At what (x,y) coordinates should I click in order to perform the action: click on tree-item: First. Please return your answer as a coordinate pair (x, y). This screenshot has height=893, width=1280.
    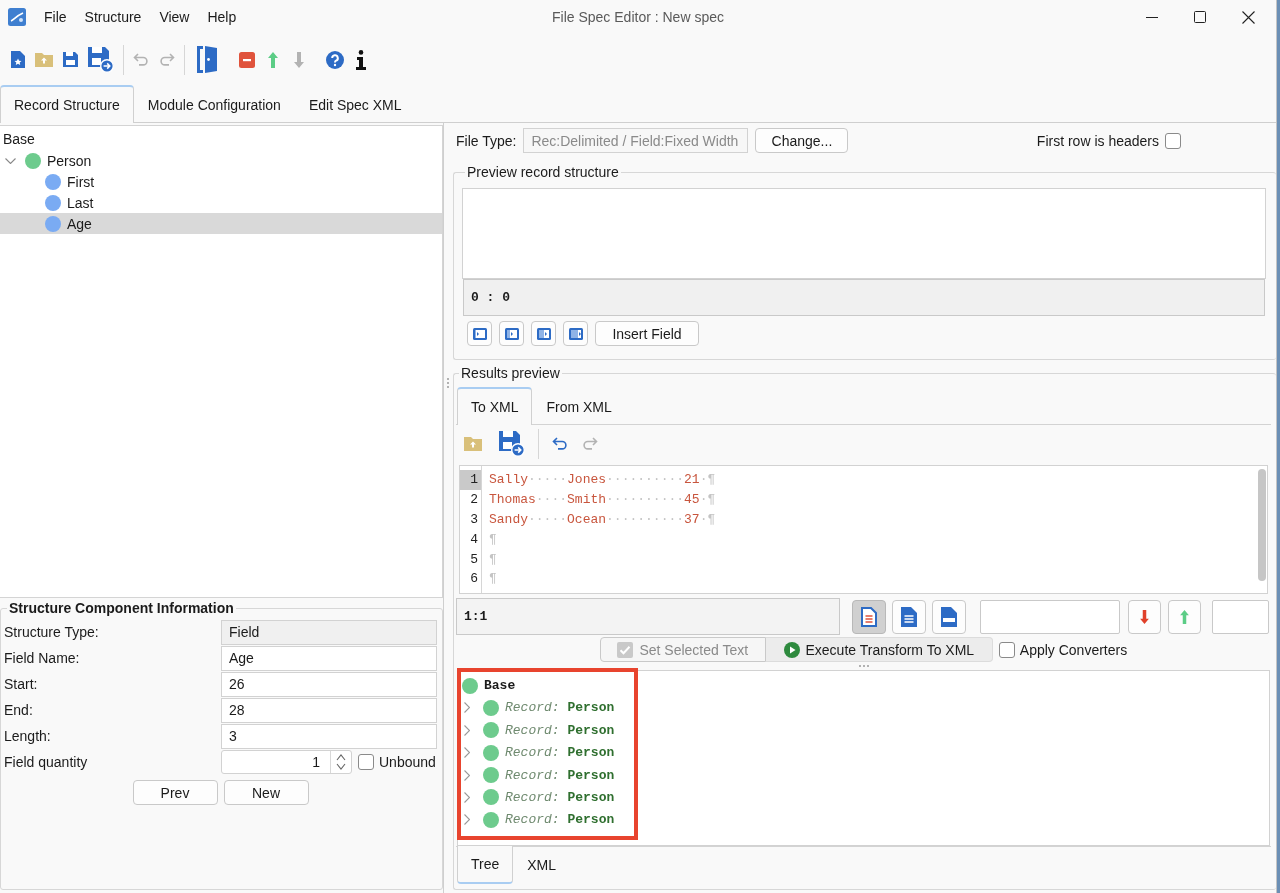
    Looking at the image, I should click on (221, 181).